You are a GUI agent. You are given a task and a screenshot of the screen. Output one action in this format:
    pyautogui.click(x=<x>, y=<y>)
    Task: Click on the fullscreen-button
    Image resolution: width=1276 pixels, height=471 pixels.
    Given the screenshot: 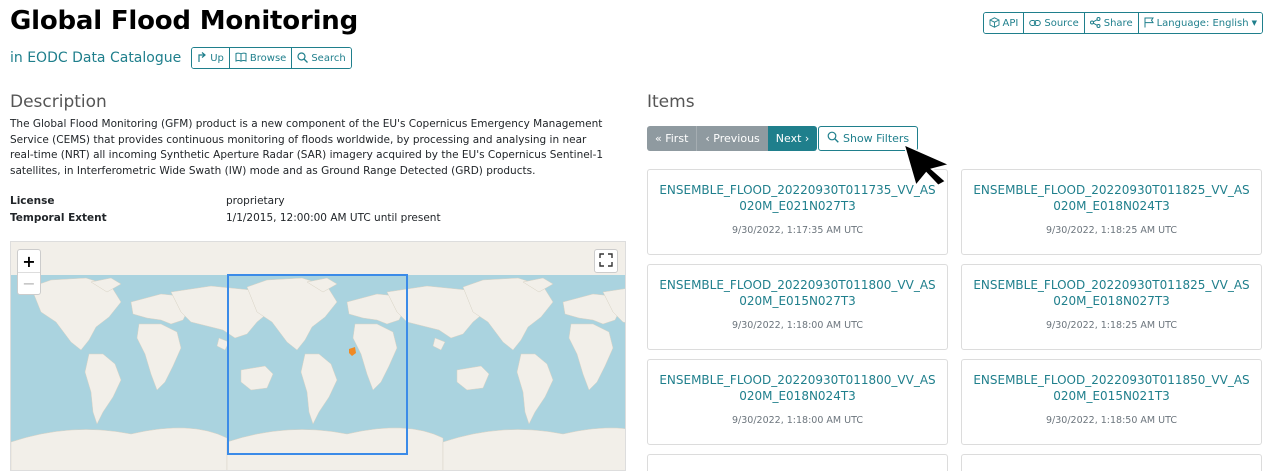 What is the action you would take?
    pyautogui.click(x=606, y=261)
    